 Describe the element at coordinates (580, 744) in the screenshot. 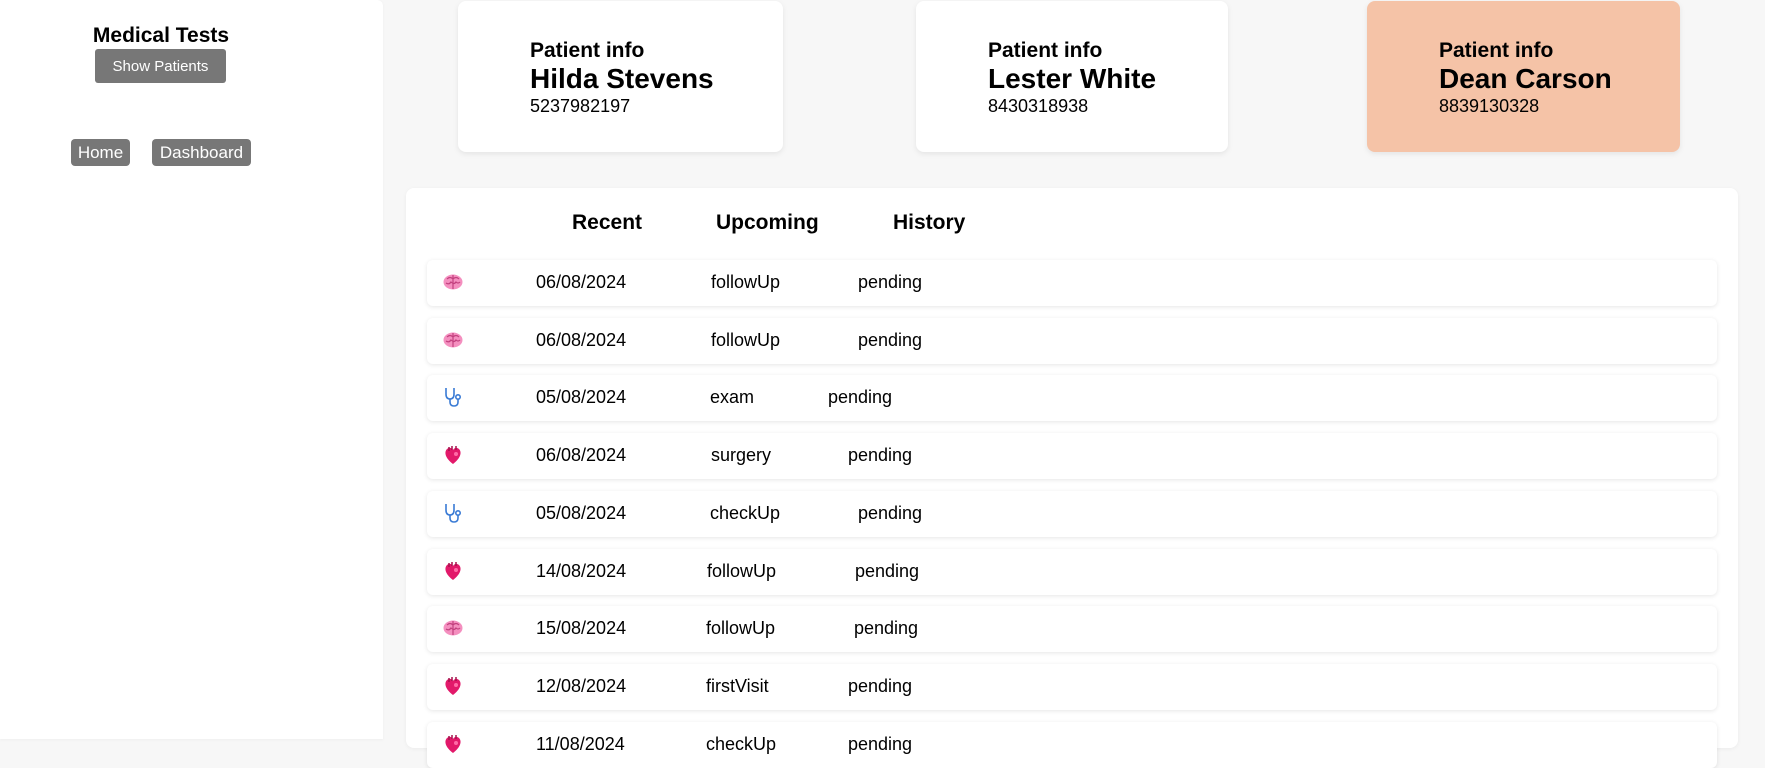

I see `test-date: 11/08/2024` at that location.